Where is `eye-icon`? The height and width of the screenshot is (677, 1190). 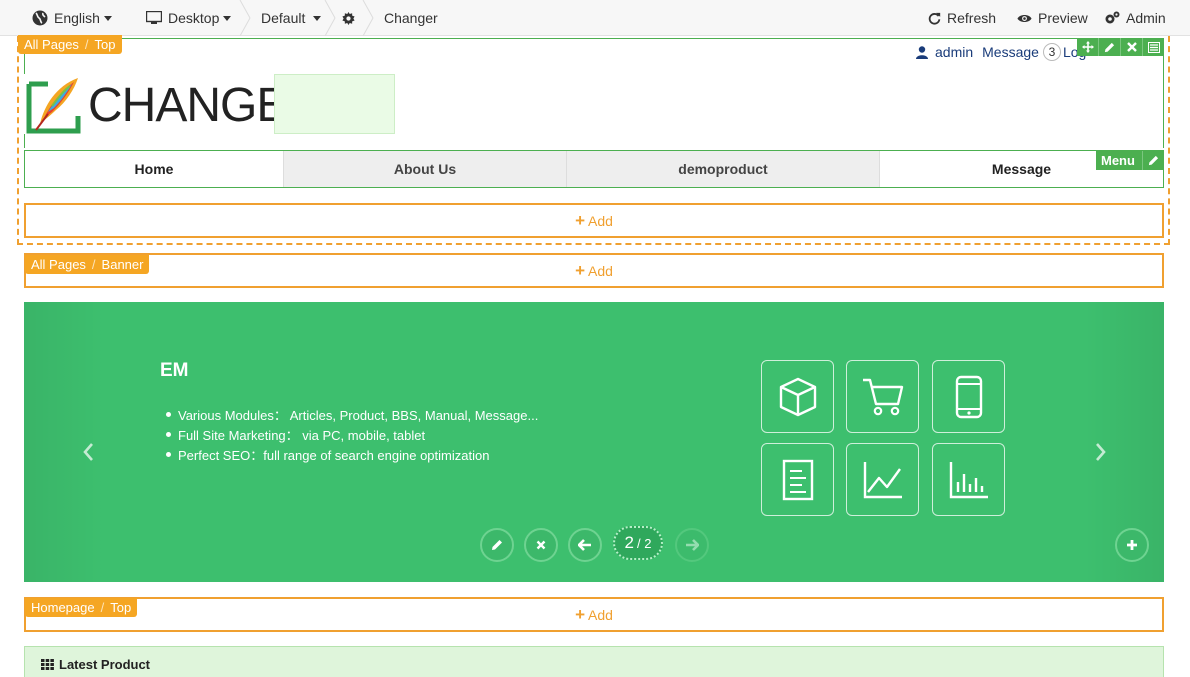
eye-icon is located at coordinates (1024, 18).